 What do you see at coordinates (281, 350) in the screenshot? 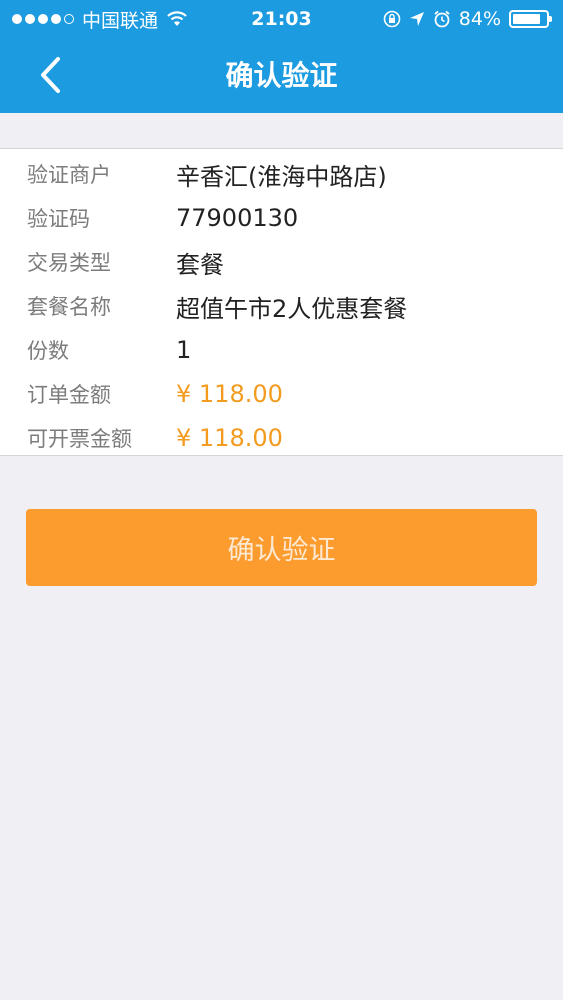
I see `detail-row-quantity: 份数 1` at bounding box center [281, 350].